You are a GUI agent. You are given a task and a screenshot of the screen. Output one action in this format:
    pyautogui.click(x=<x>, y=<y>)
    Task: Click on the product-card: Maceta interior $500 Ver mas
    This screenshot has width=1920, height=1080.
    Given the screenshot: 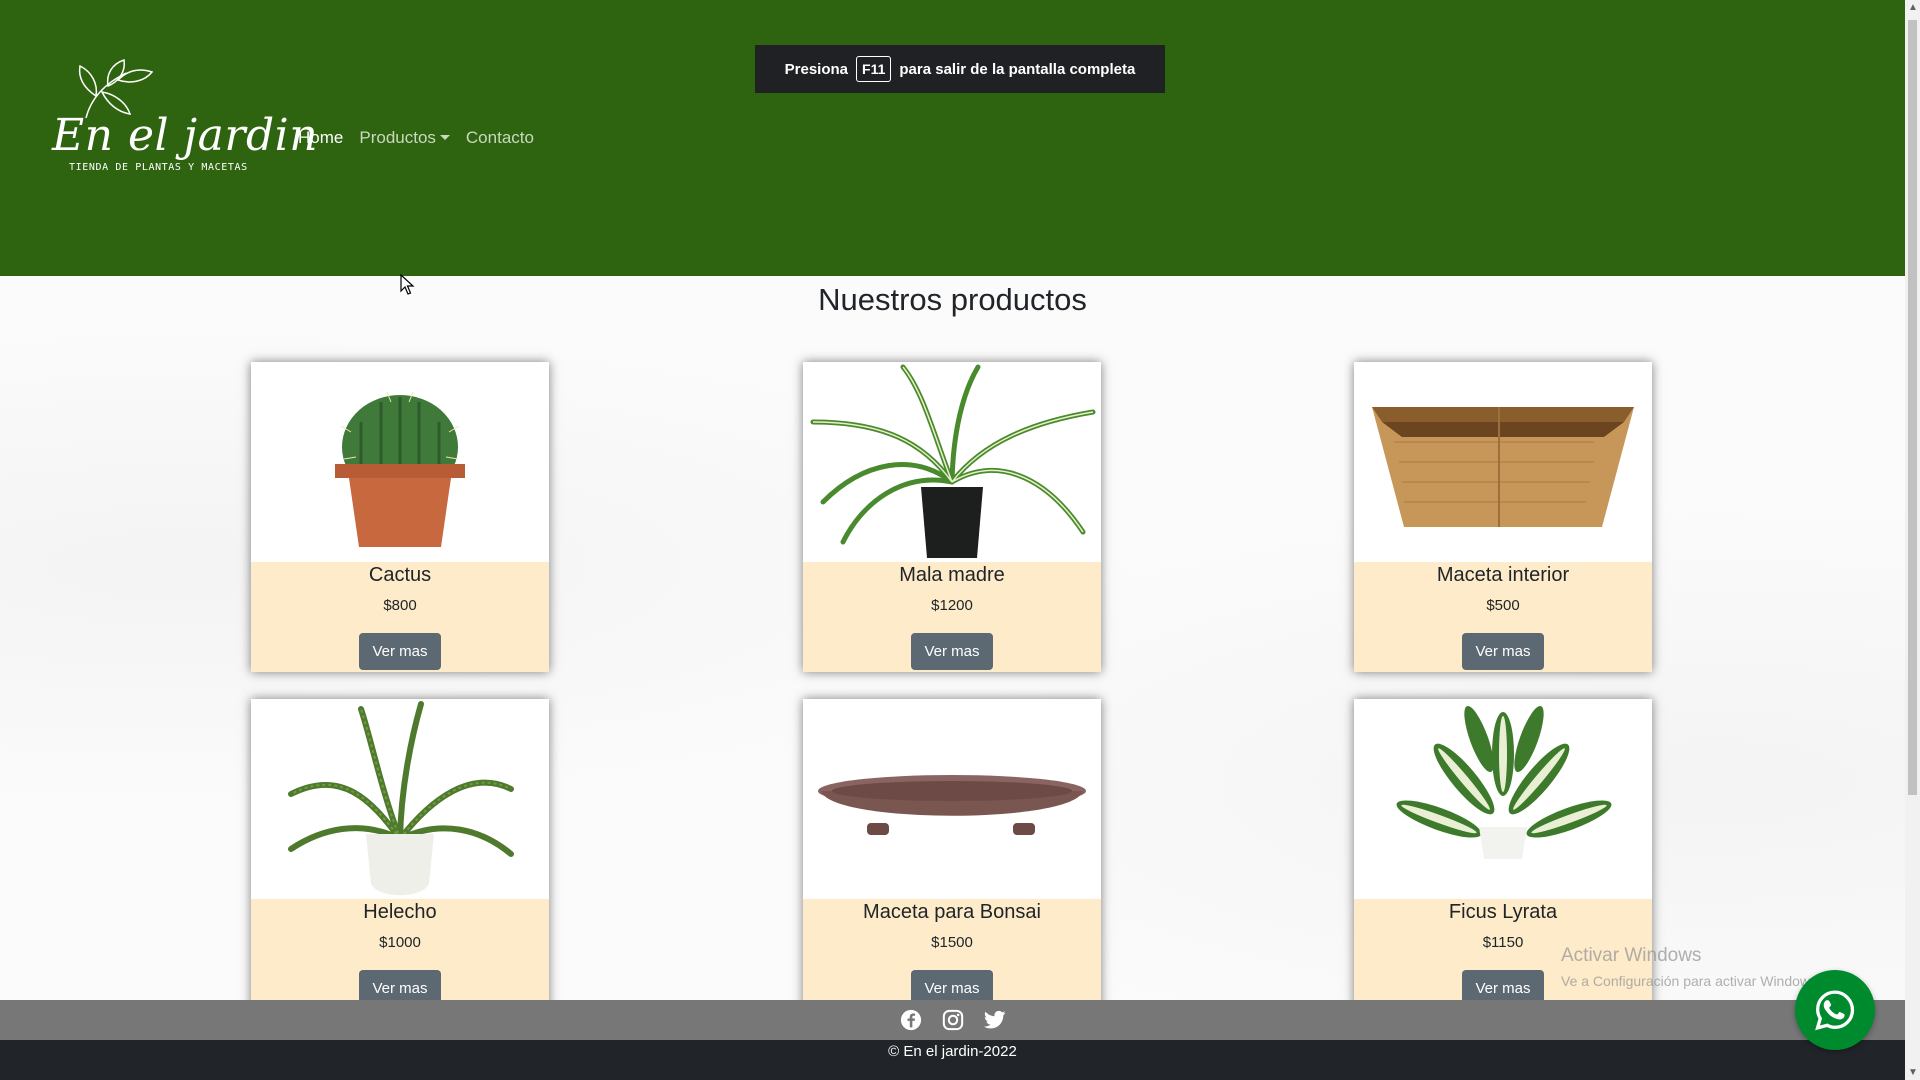 What is the action you would take?
    pyautogui.click(x=1503, y=517)
    